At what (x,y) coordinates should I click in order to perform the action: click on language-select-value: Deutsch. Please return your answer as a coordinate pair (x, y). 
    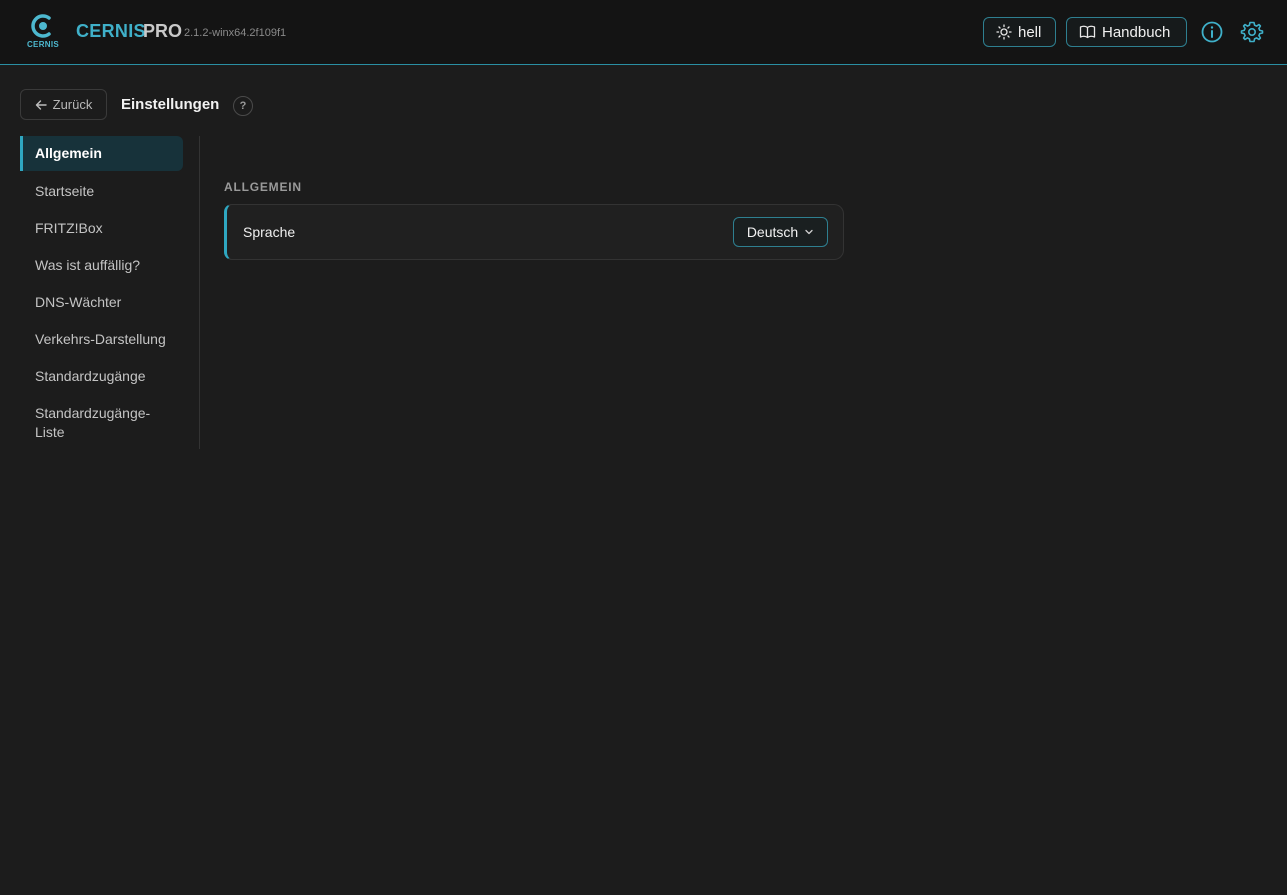
    Looking at the image, I should click on (772, 232).